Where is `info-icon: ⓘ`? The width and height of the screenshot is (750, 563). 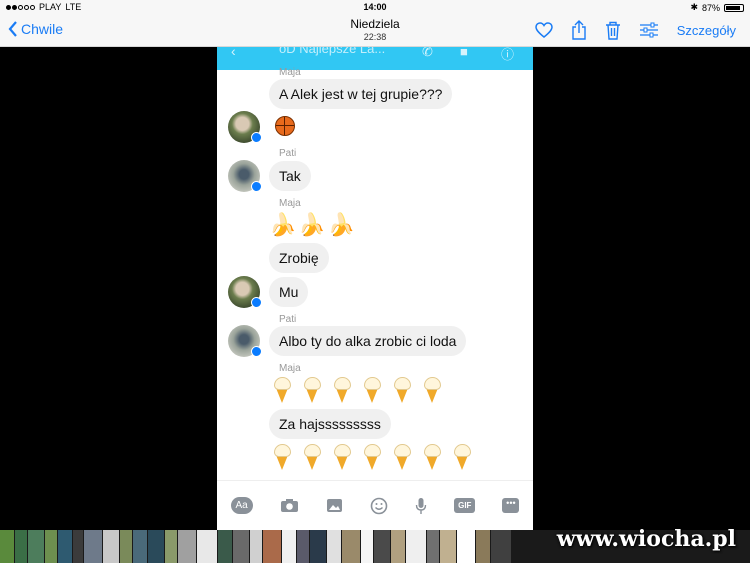
info-icon: ⓘ is located at coordinates (508, 54).